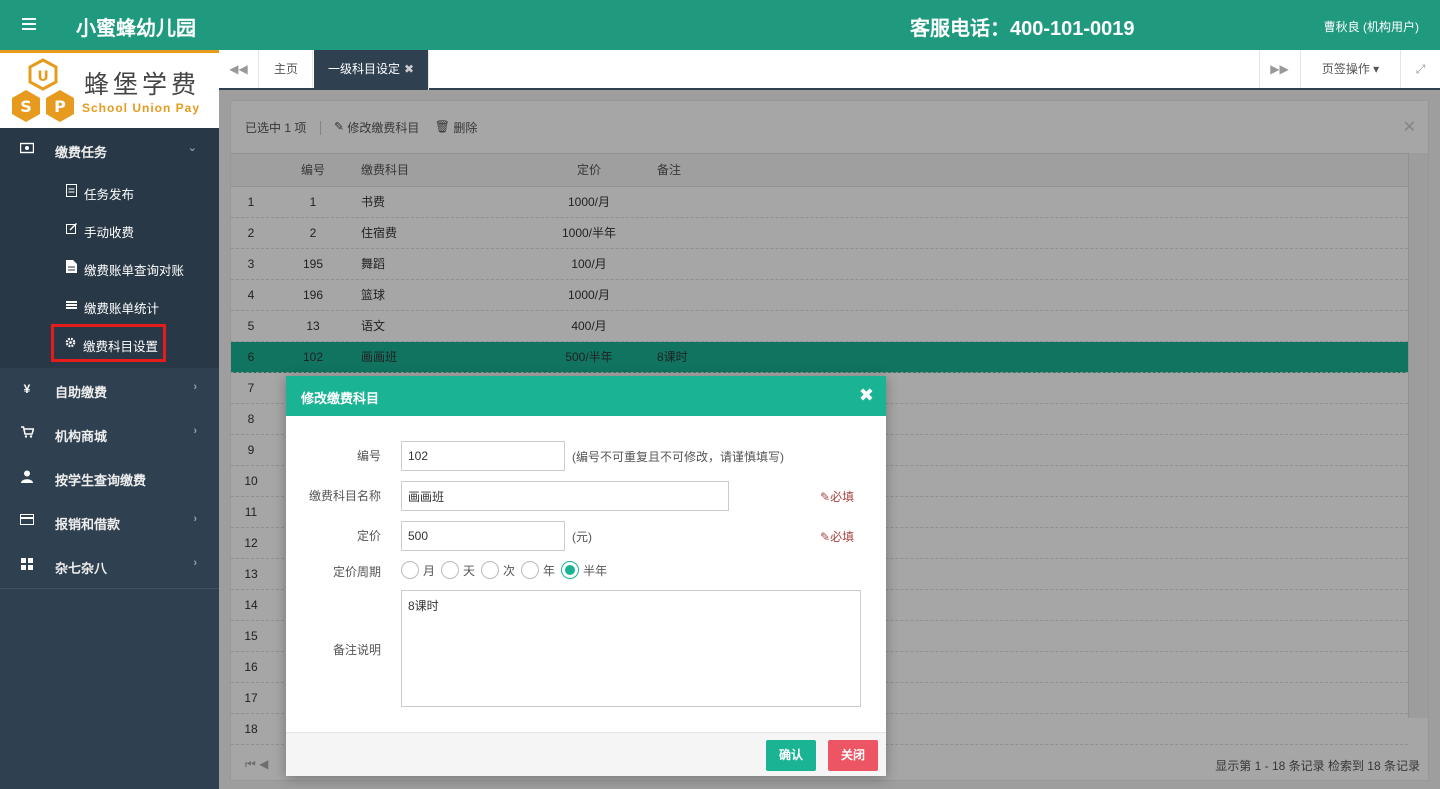 The height and width of the screenshot is (789, 1440). Describe the element at coordinates (340, 398) in the screenshot. I see `dialog-title: 修改缴费科目` at that location.